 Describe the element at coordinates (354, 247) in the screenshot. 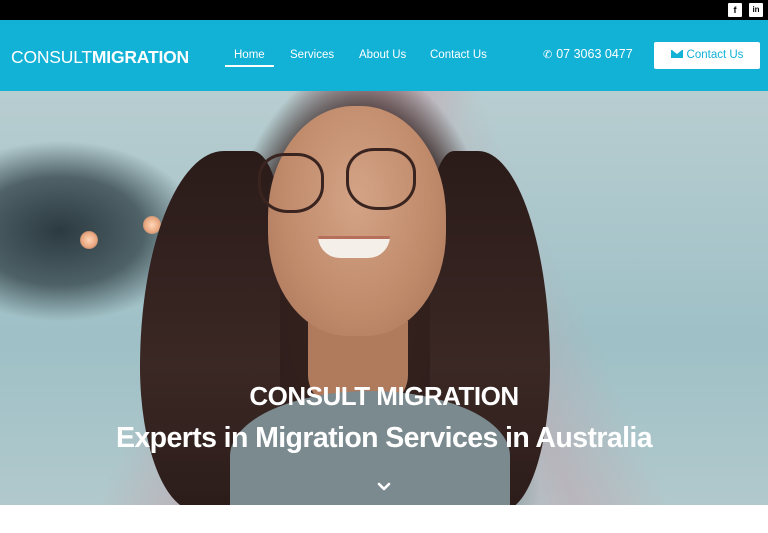

I see `hero-photo-smile` at that location.